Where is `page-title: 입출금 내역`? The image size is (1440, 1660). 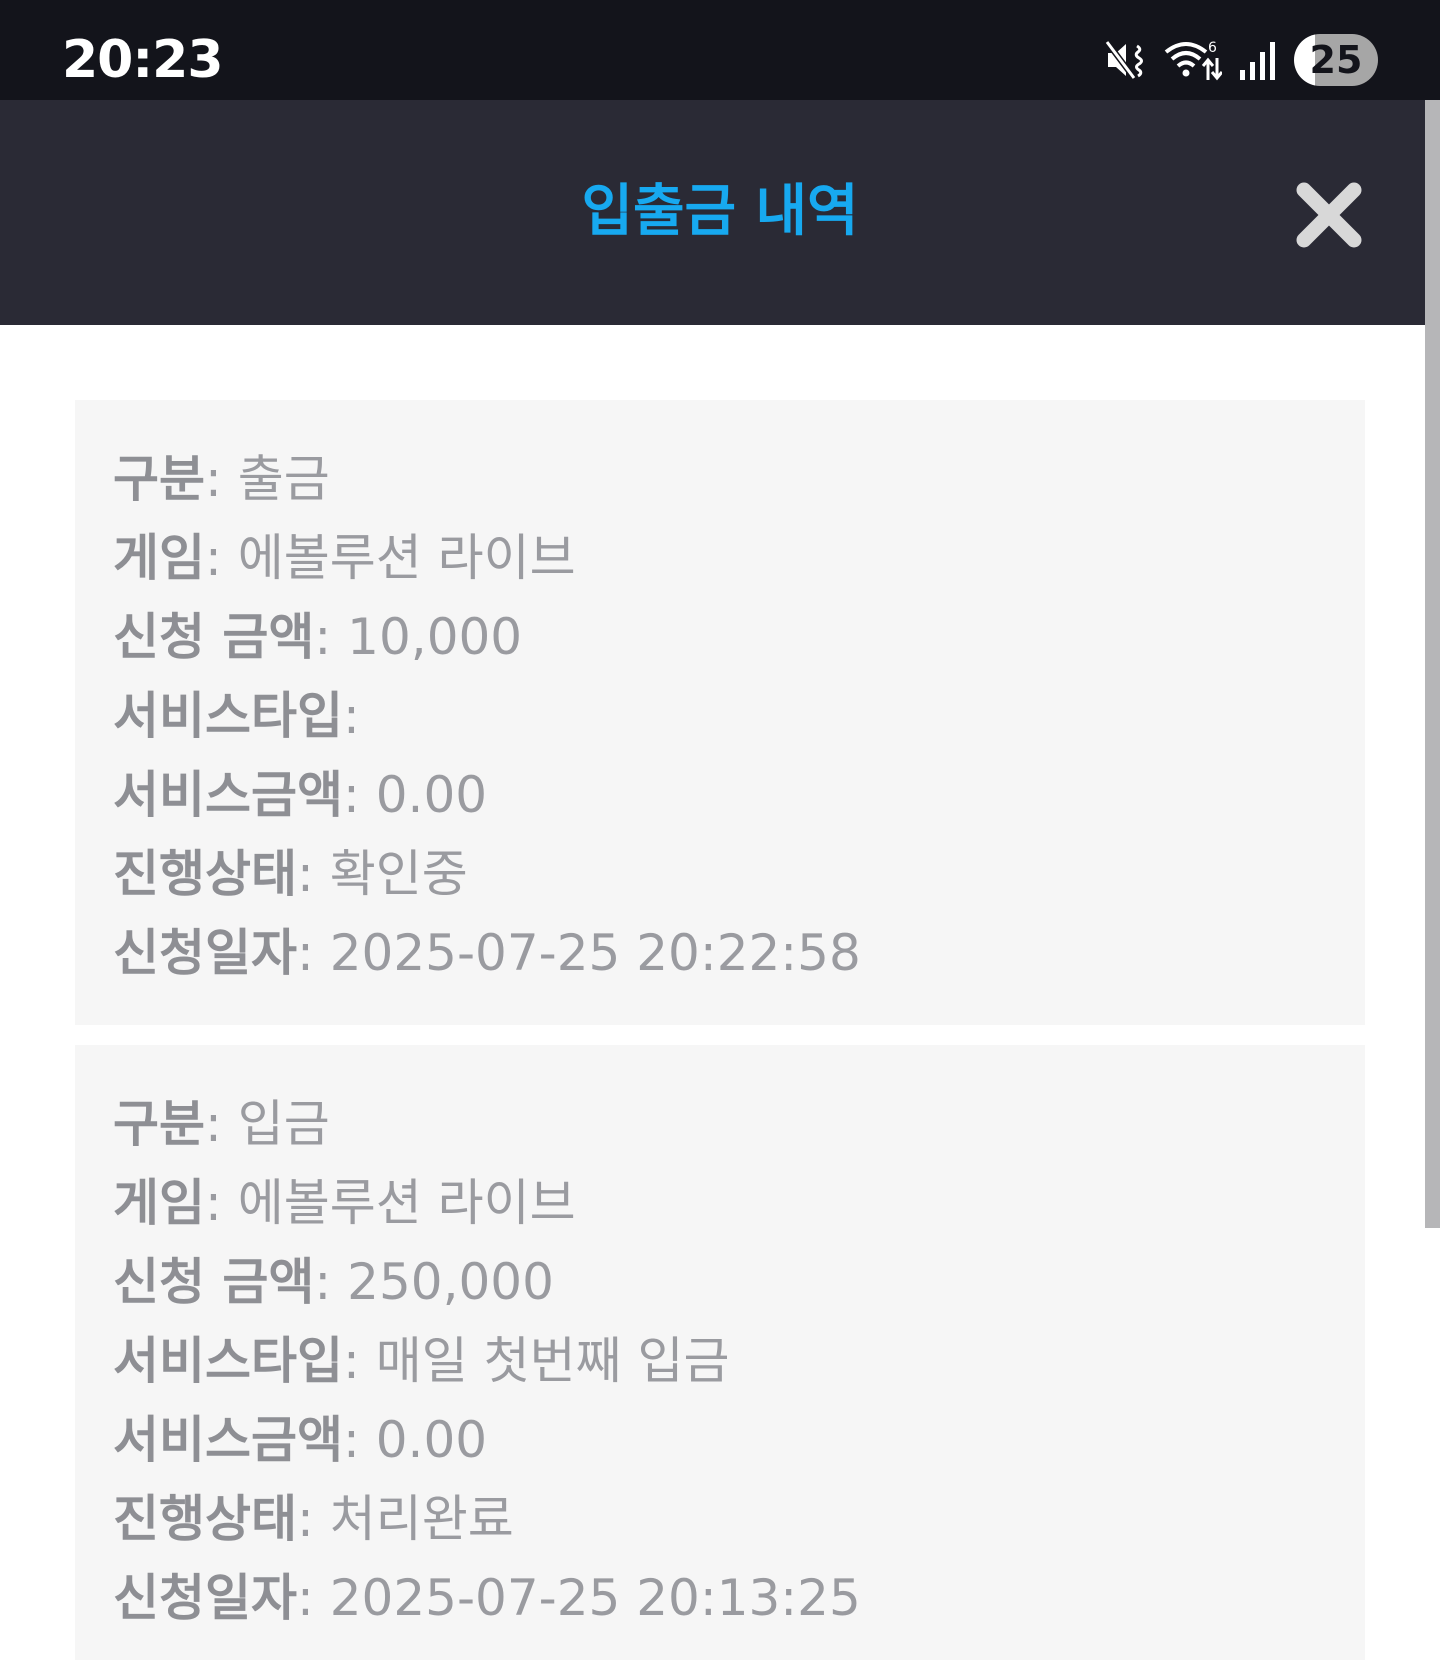
page-title: 입출금 내역 is located at coordinates (720, 211).